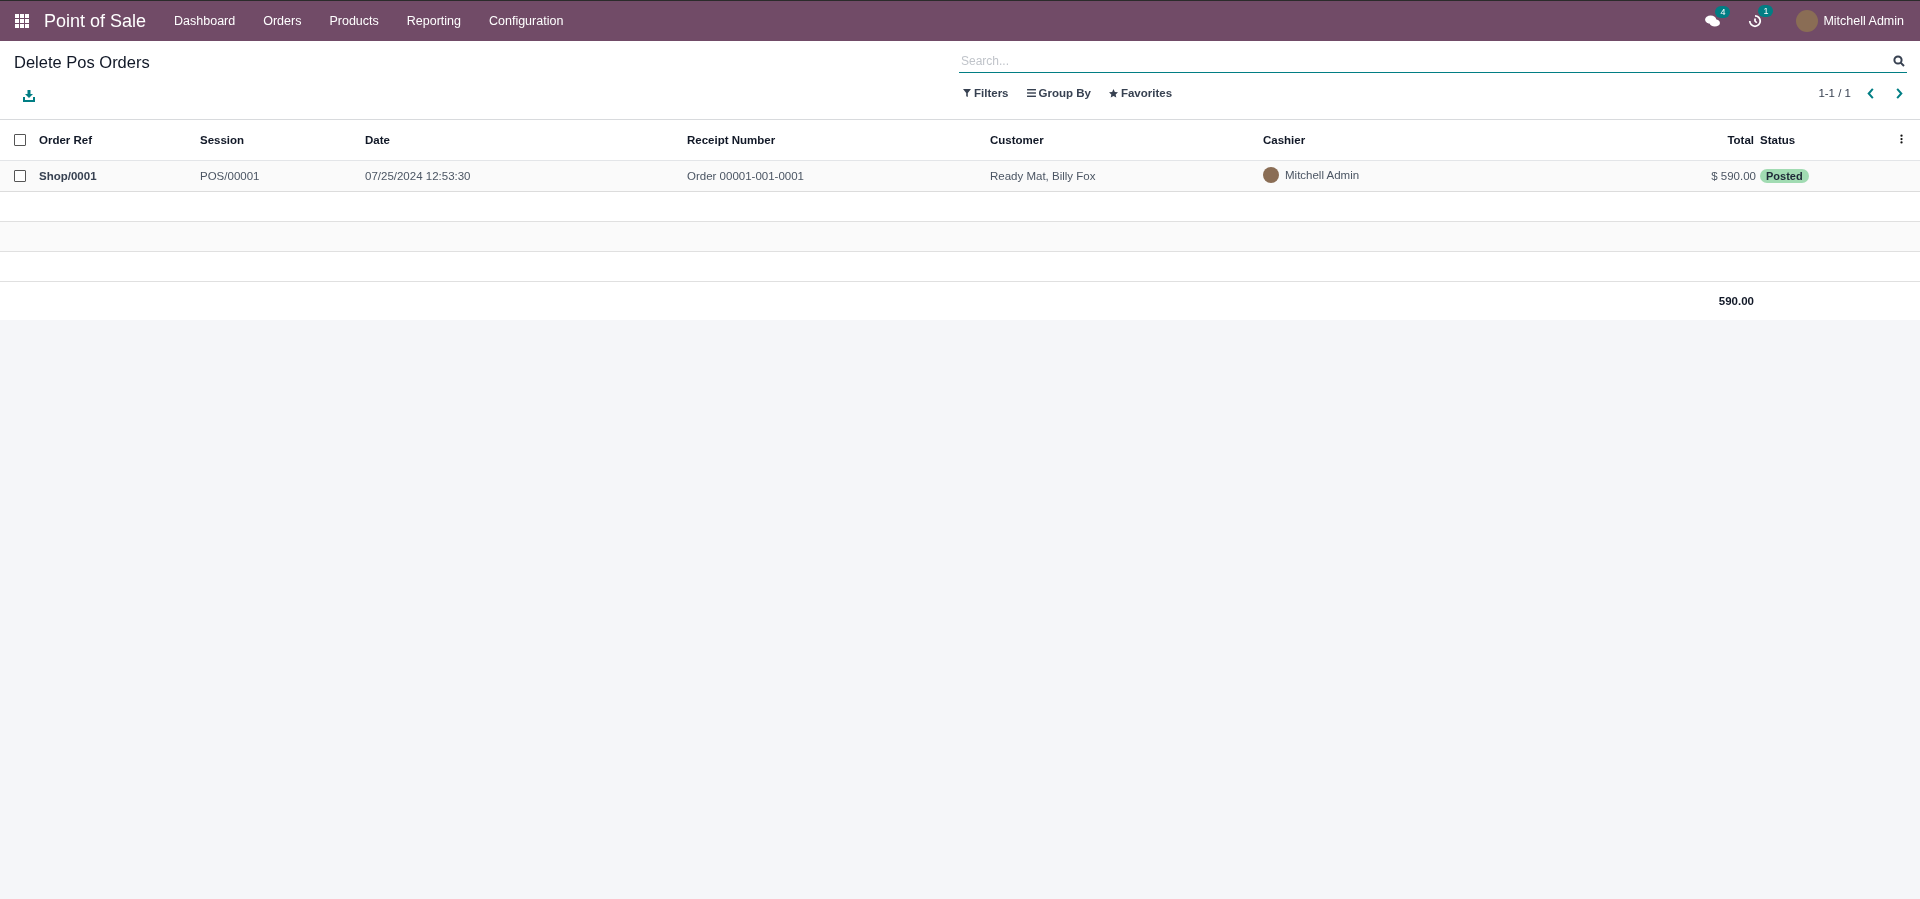 Image resolution: width=1920 pixels, height=899 pixels. Describe the element at coordinates (68, 176) in the screenshot. I see `table-cell: Shop/0001` at that location.